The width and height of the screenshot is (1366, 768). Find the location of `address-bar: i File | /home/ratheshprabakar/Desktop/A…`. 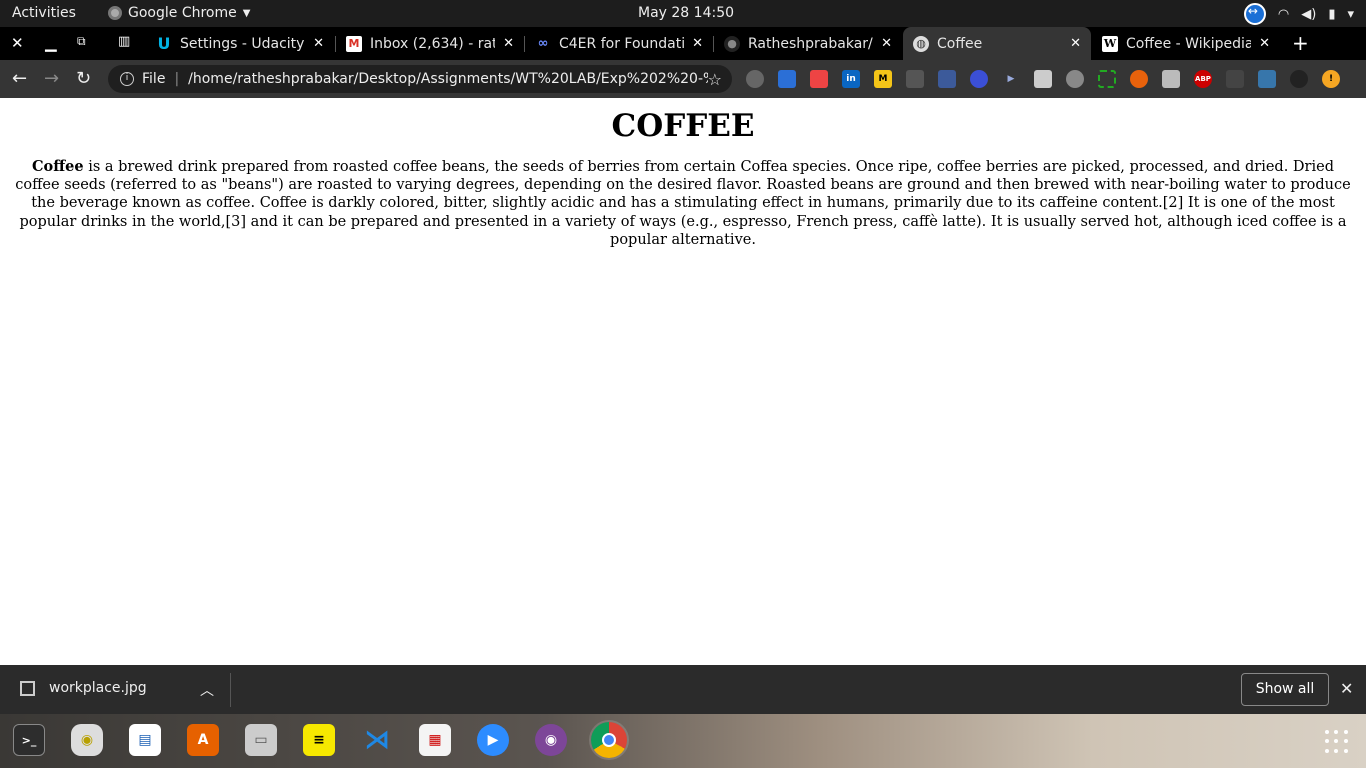

address-bar: i File | /home/ratheshprabakar/Desktop/A… is located at coordinates (420, 79).